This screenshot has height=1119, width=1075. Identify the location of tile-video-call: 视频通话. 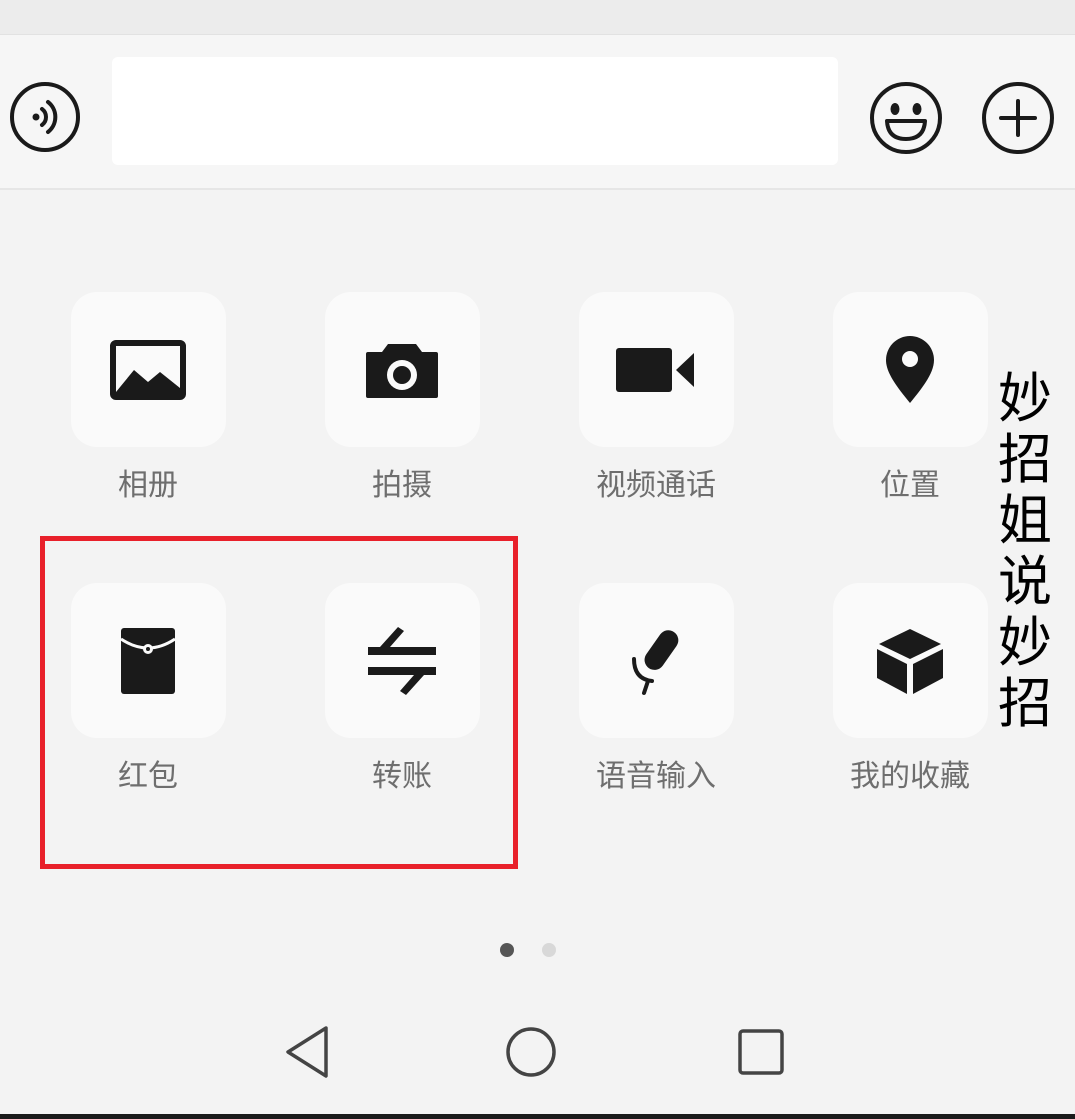
(656, 398).